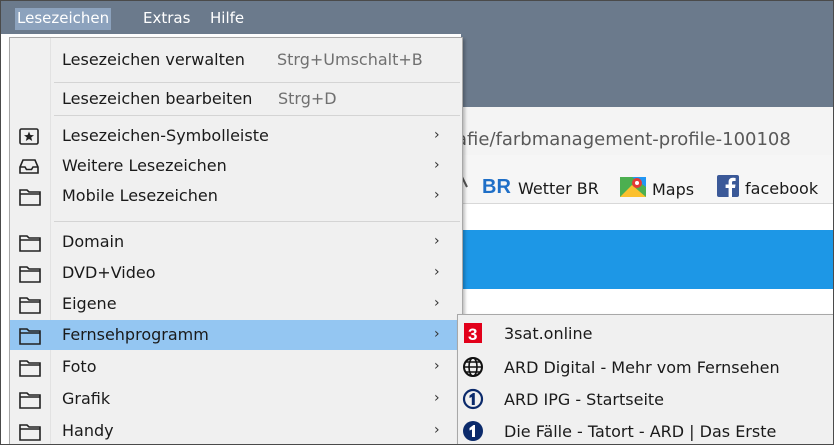 This screenshot has height=445, width=834. Describe the element at coordinates (236, 304) in the screenshot. I see `menu-item-eigene: Eigene ›` at that location.